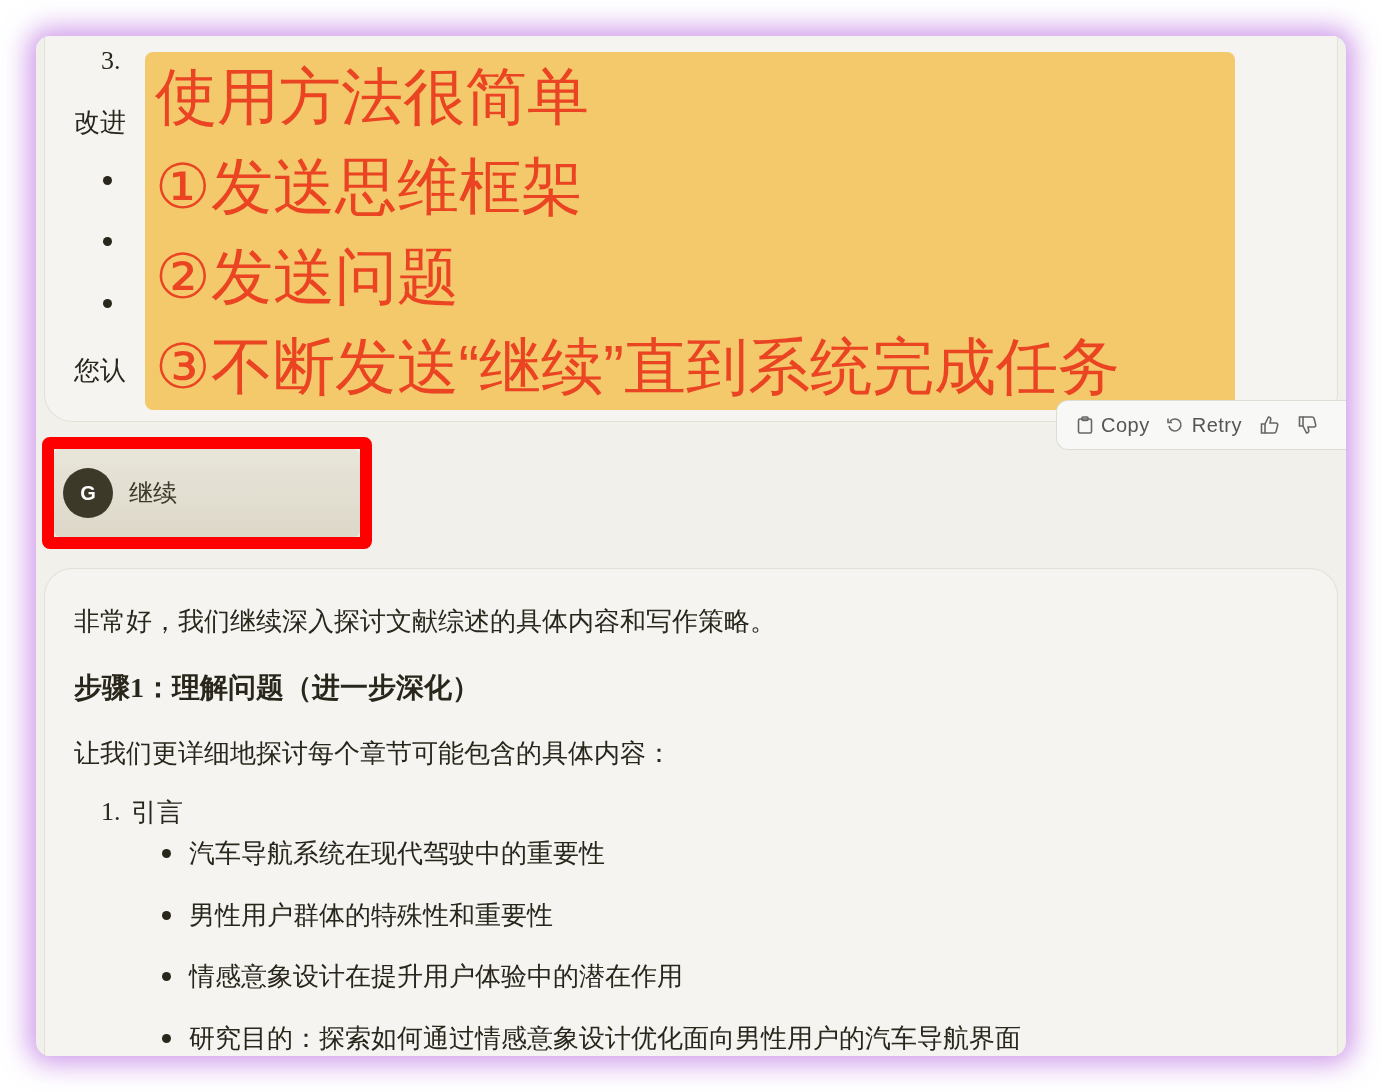 The height and width of the screenshot is (1092, 1382). I want to click on section-heading: 步骤1：理解问题（进一步深化）, so click(277, 688).